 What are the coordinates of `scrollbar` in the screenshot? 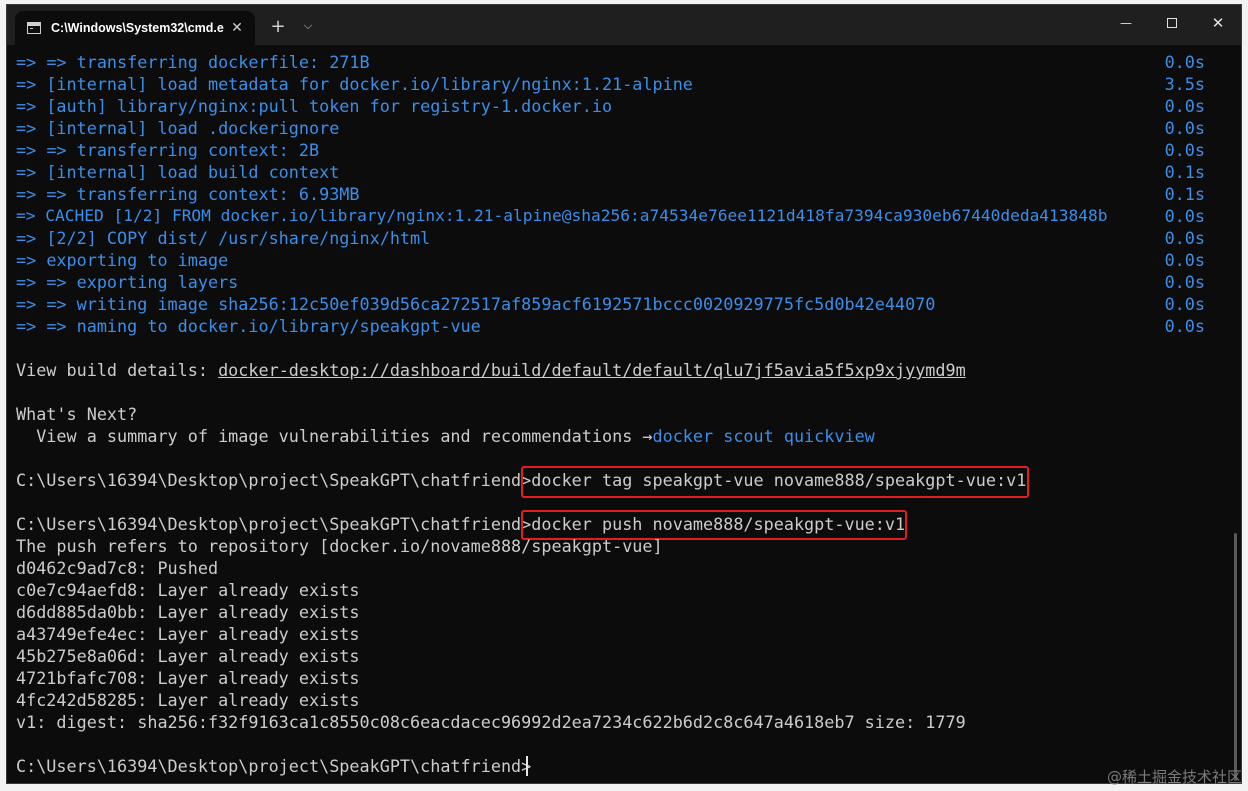 It's located at (1235, 657).